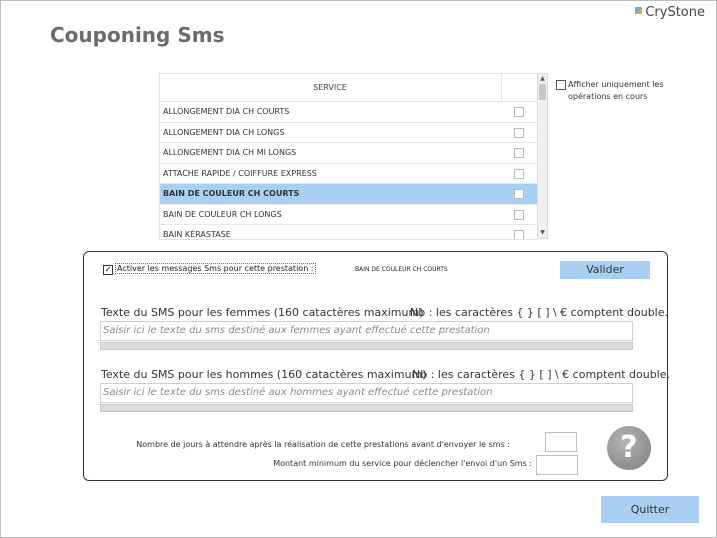 The width and height of the screenshot is (717, 538). I want to click on men-sms-counter-bar, so click(366, 408).